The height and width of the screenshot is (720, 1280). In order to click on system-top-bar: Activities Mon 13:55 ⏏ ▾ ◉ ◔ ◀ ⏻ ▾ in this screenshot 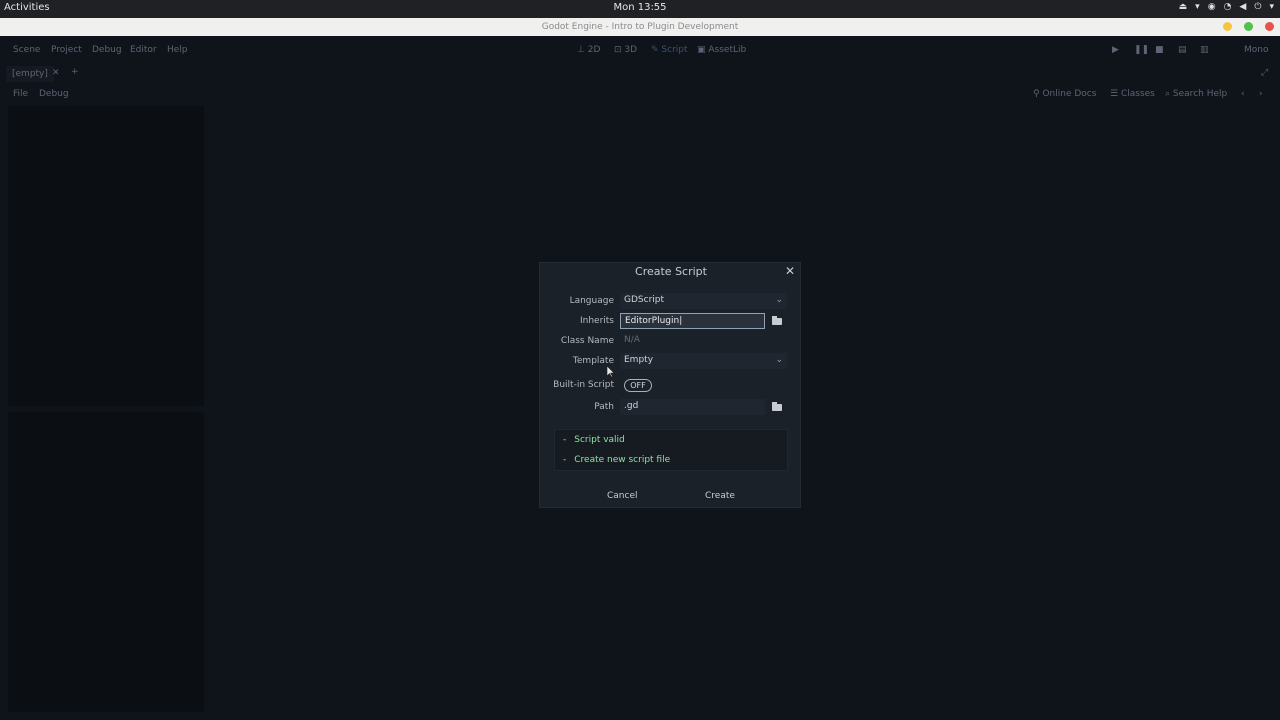, I will do `click(640, 9)`.